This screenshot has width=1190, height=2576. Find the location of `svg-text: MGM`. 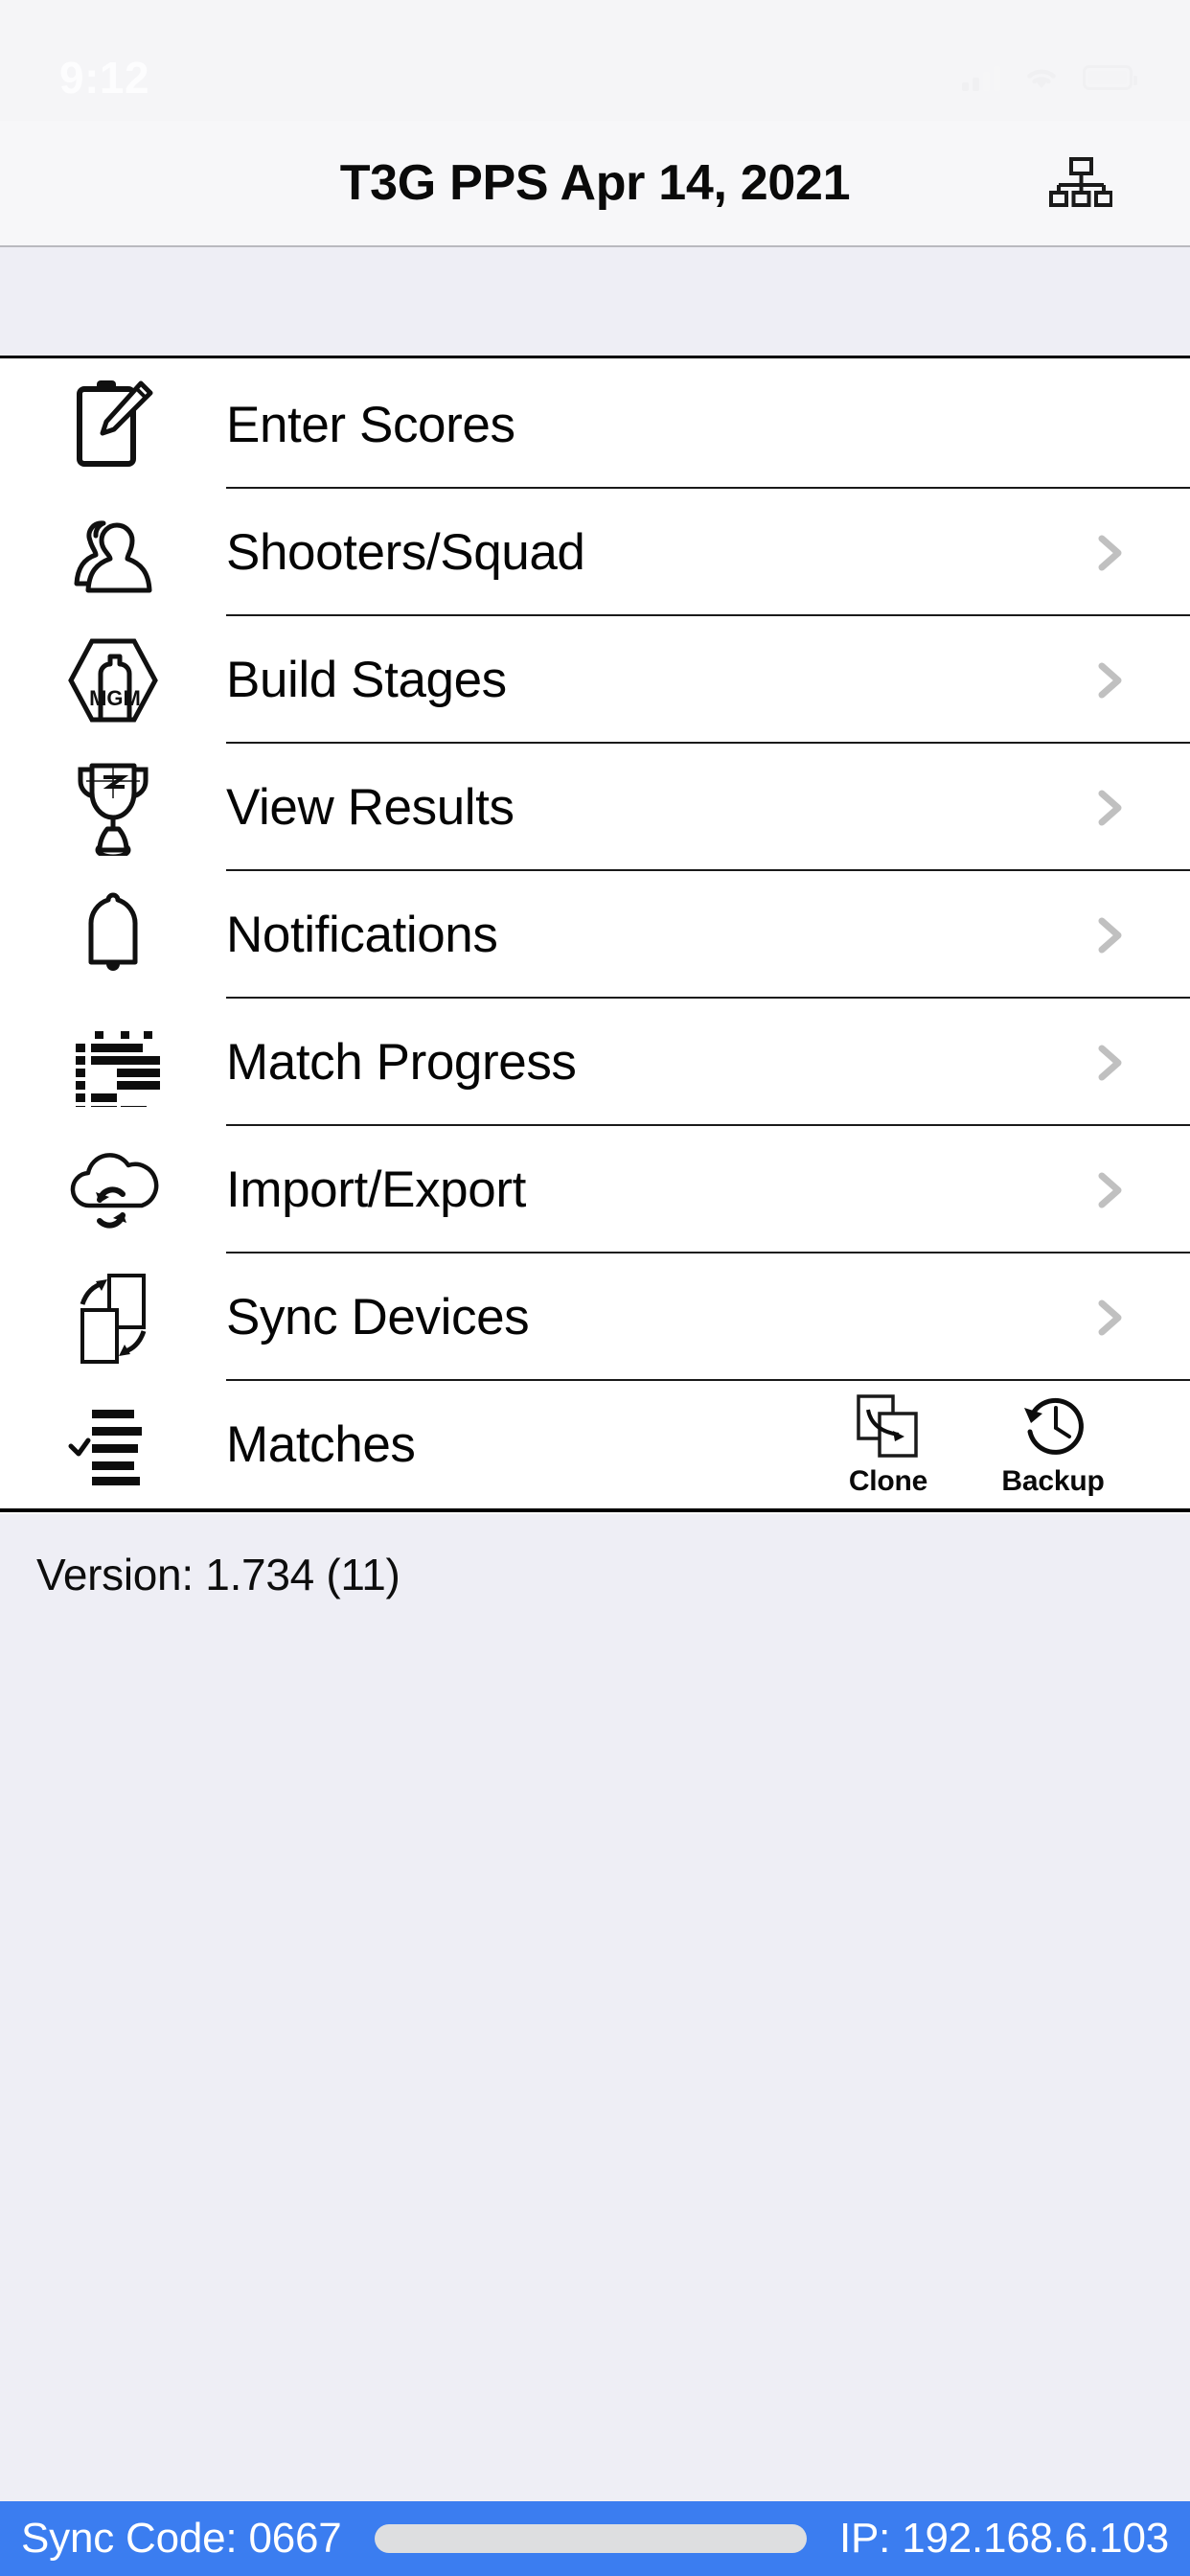

svg-text: MGM is located at coordinates (115, 698).